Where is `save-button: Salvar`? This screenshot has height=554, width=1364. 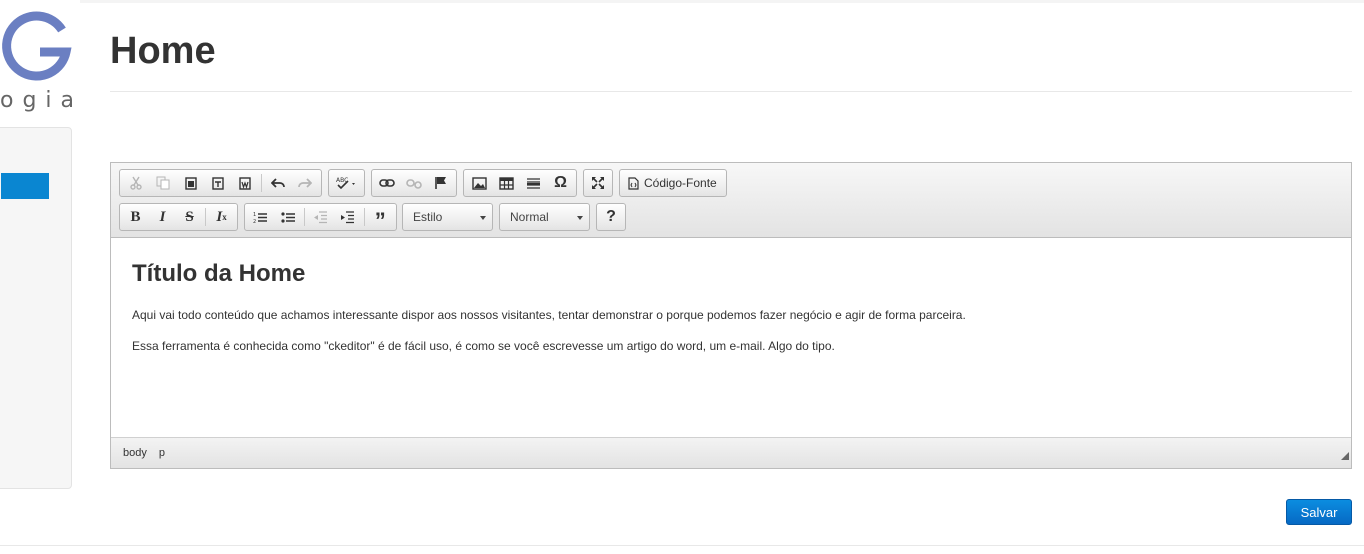
save-button: Salvar is located at coordinates (1319, 512).